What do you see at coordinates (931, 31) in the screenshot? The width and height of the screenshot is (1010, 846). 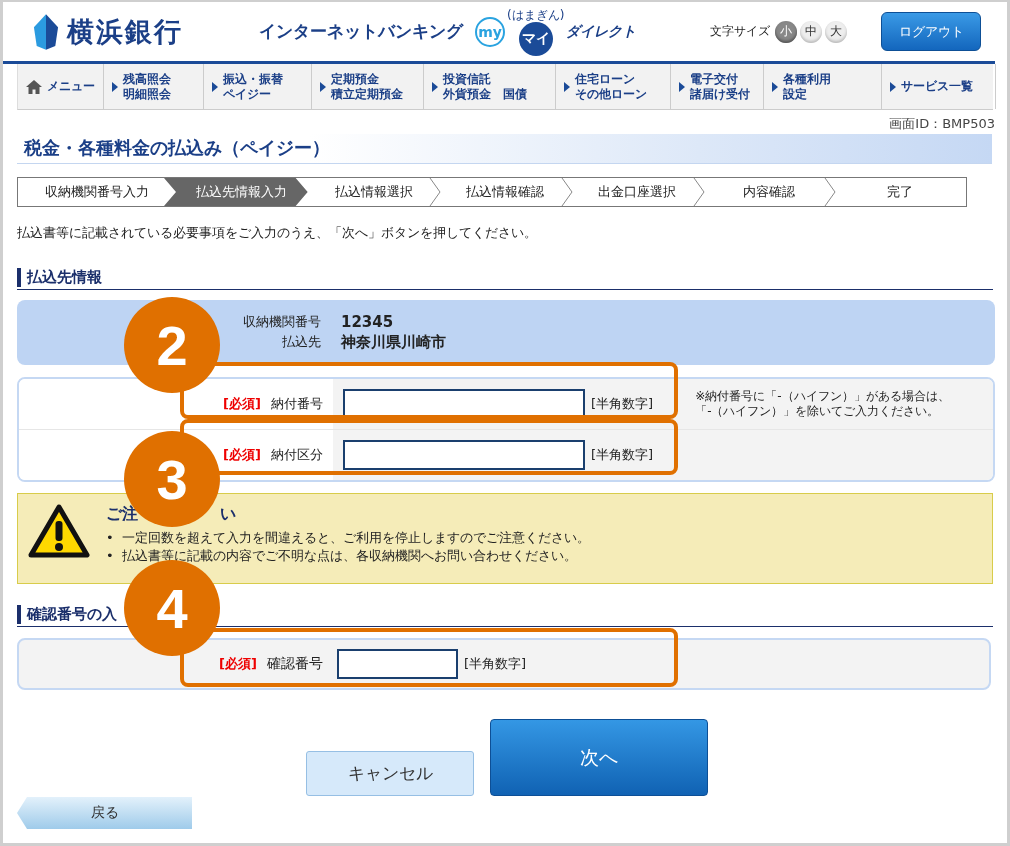 I see `logout-button: ログアウト` at bounding box center [931, 31].